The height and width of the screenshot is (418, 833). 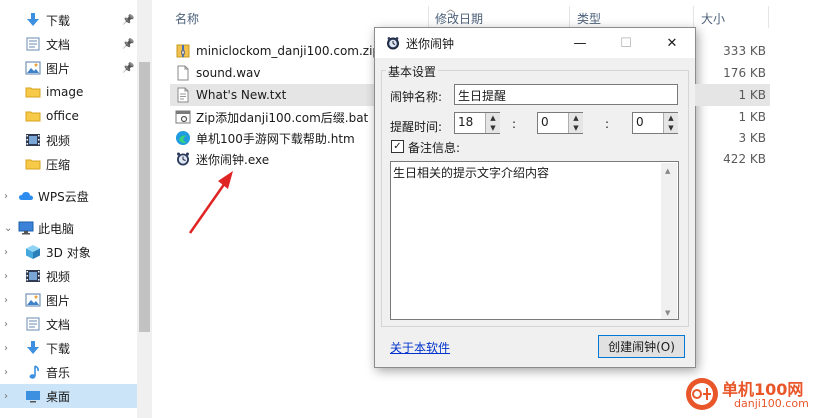 What do you see at coordinates (744, 73) in the screenshot?
I see `file-size: 176 KB` at bounding box center [744, 73].